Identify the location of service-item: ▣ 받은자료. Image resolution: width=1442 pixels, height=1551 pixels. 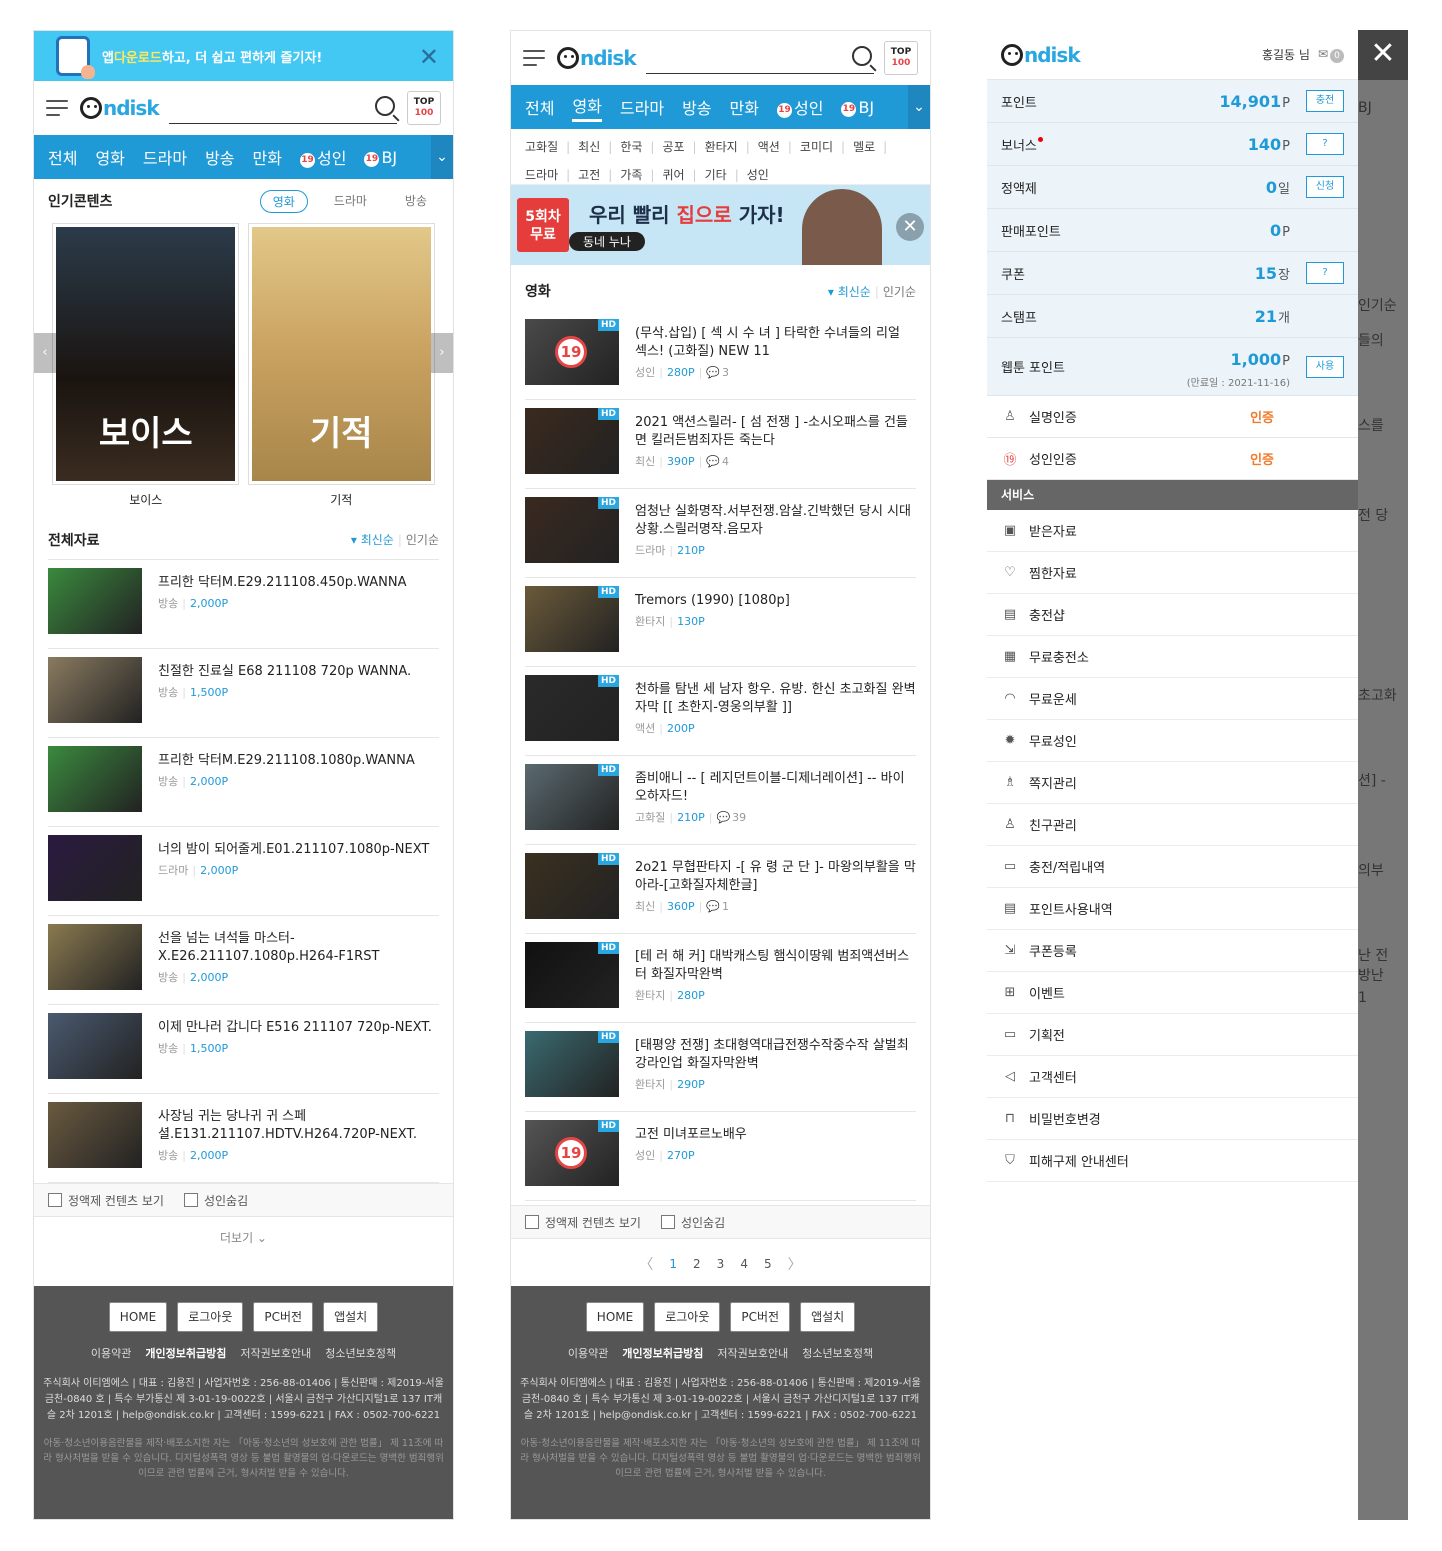
(1172, 531).